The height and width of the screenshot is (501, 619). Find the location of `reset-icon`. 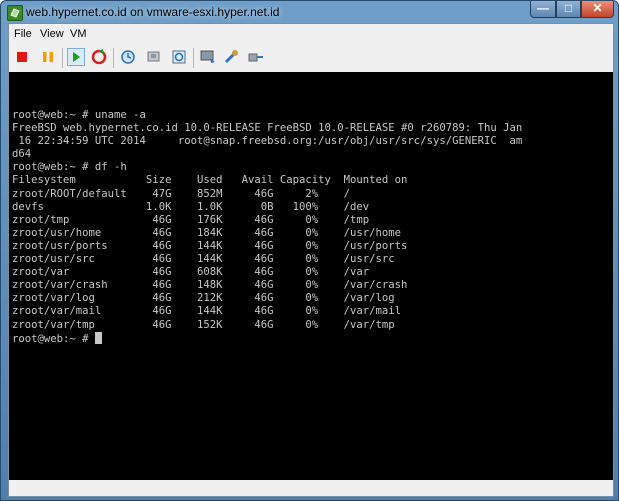

reset-icon is located at coordinates (99, 57).